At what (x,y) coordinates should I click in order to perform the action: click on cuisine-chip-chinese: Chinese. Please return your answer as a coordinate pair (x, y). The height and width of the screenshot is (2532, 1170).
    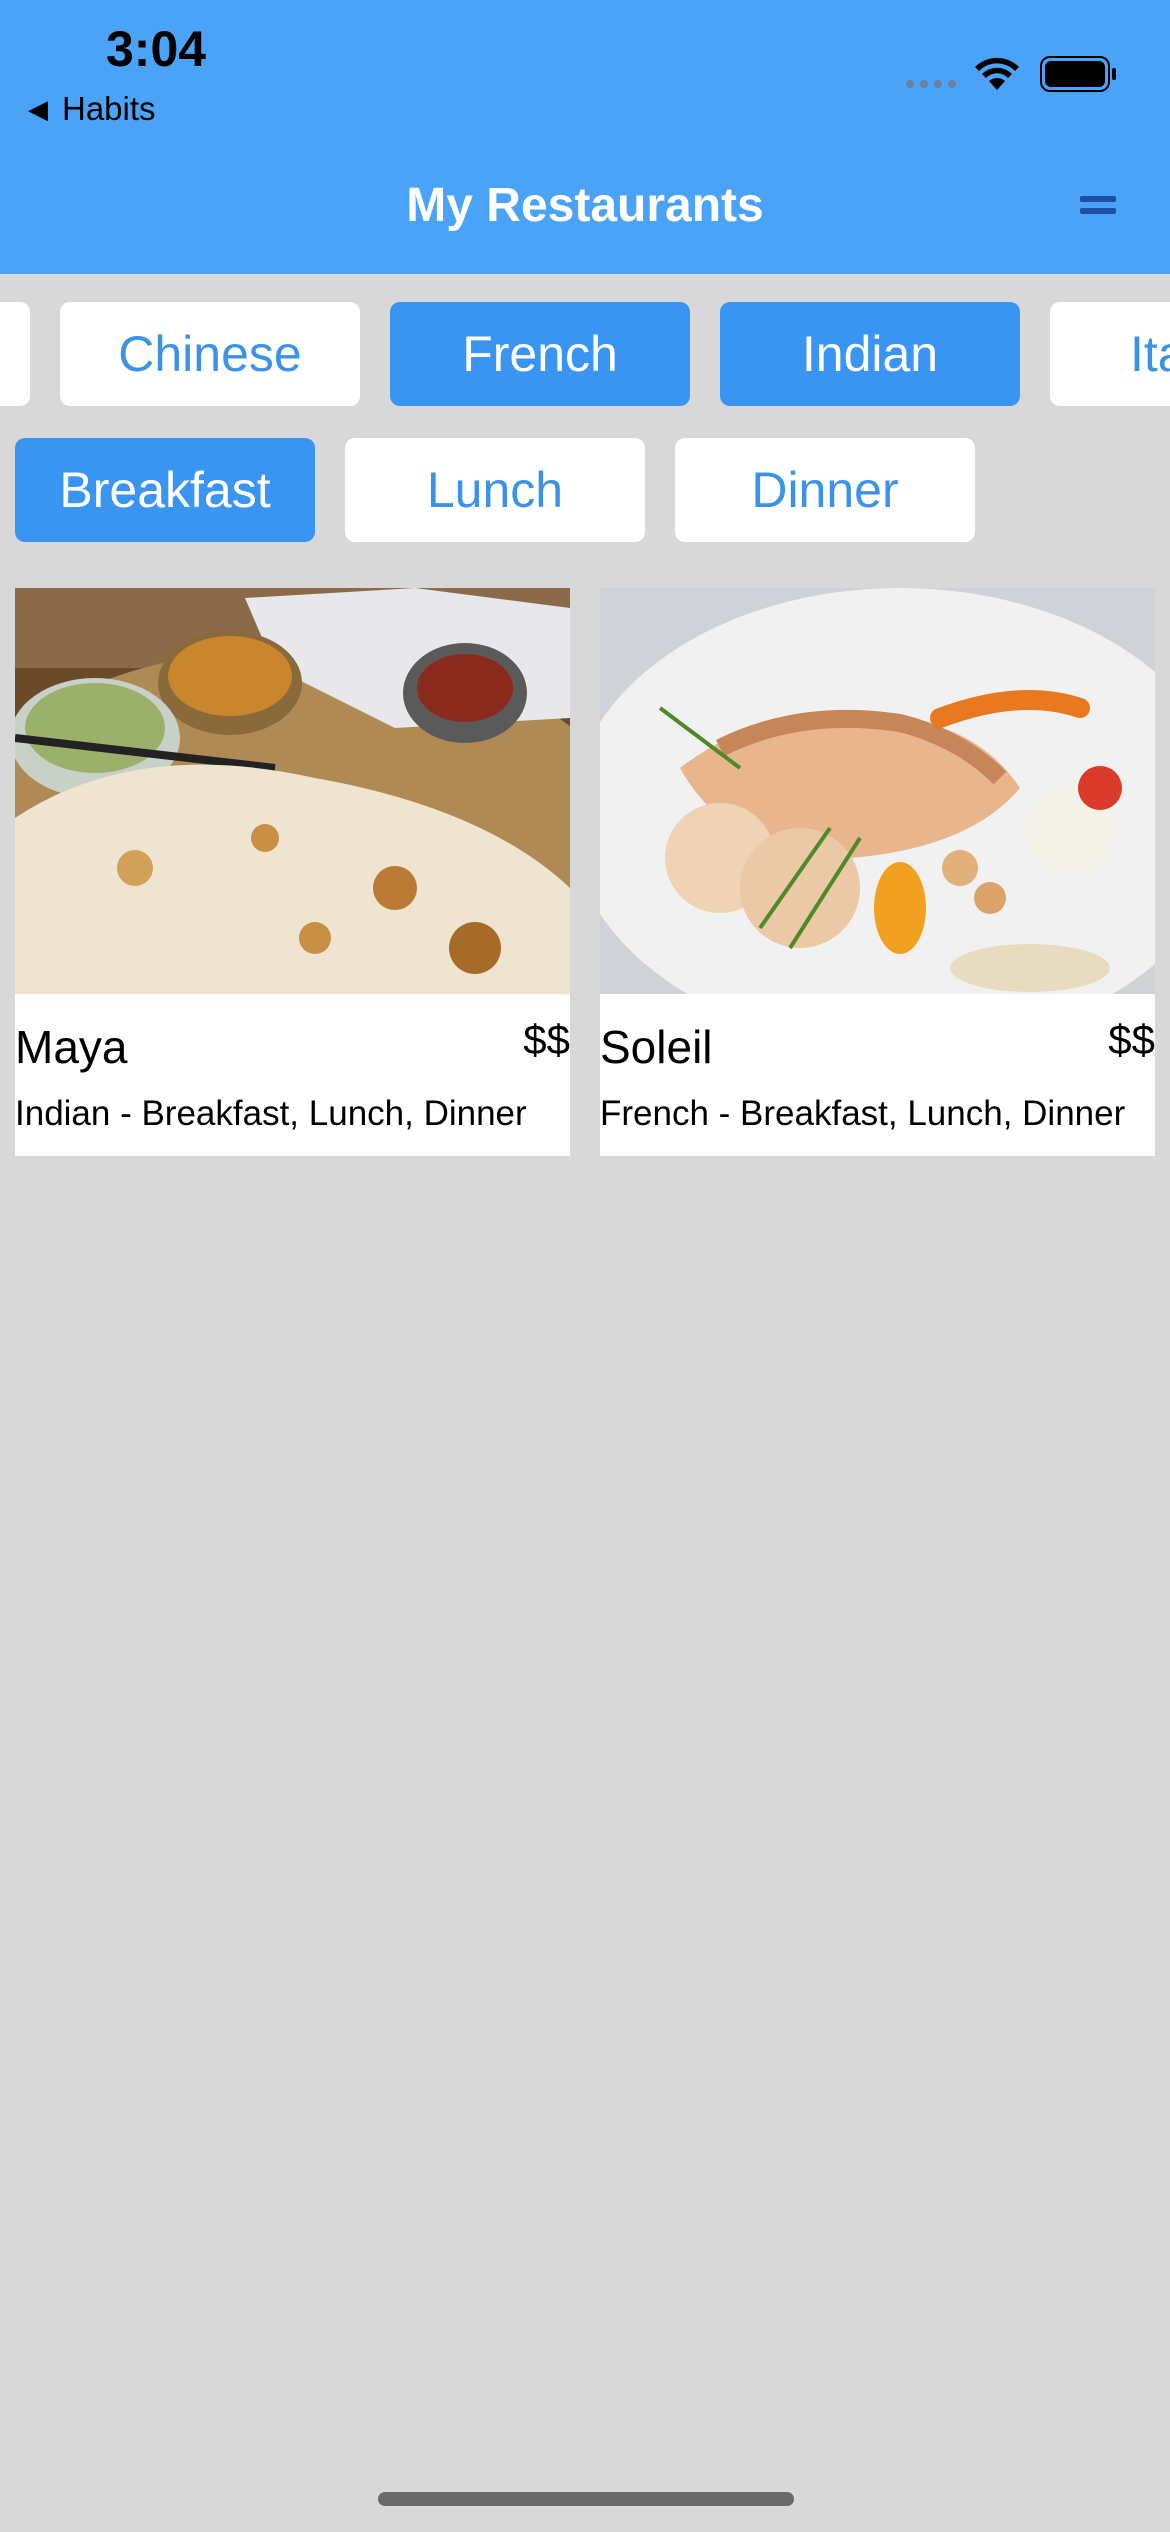
    Looking at the image, I should click on (210, 354).